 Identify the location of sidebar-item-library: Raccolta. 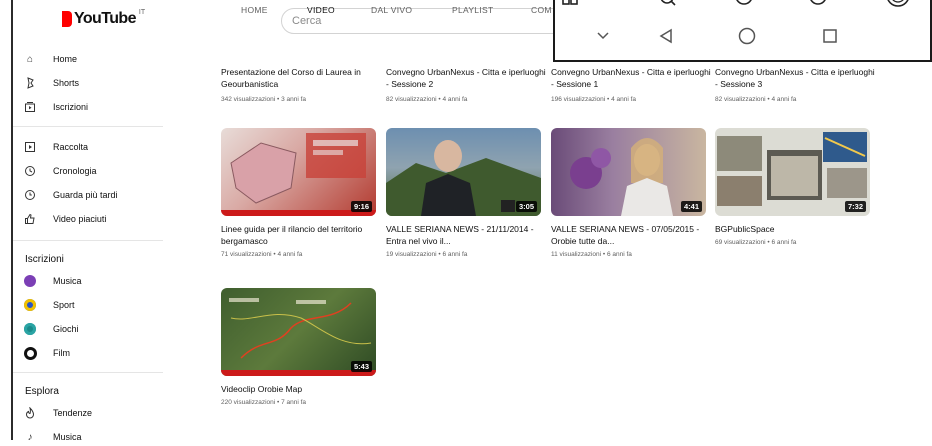
(55, 147).